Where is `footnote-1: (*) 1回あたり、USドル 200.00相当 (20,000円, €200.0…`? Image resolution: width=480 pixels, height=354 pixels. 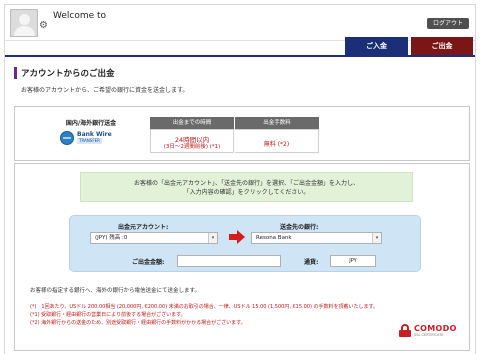
footnote-1: (*) 1回あたり、USドル 200.00相当 (20,000円, €200.0… is located at coordinates (204, 307).